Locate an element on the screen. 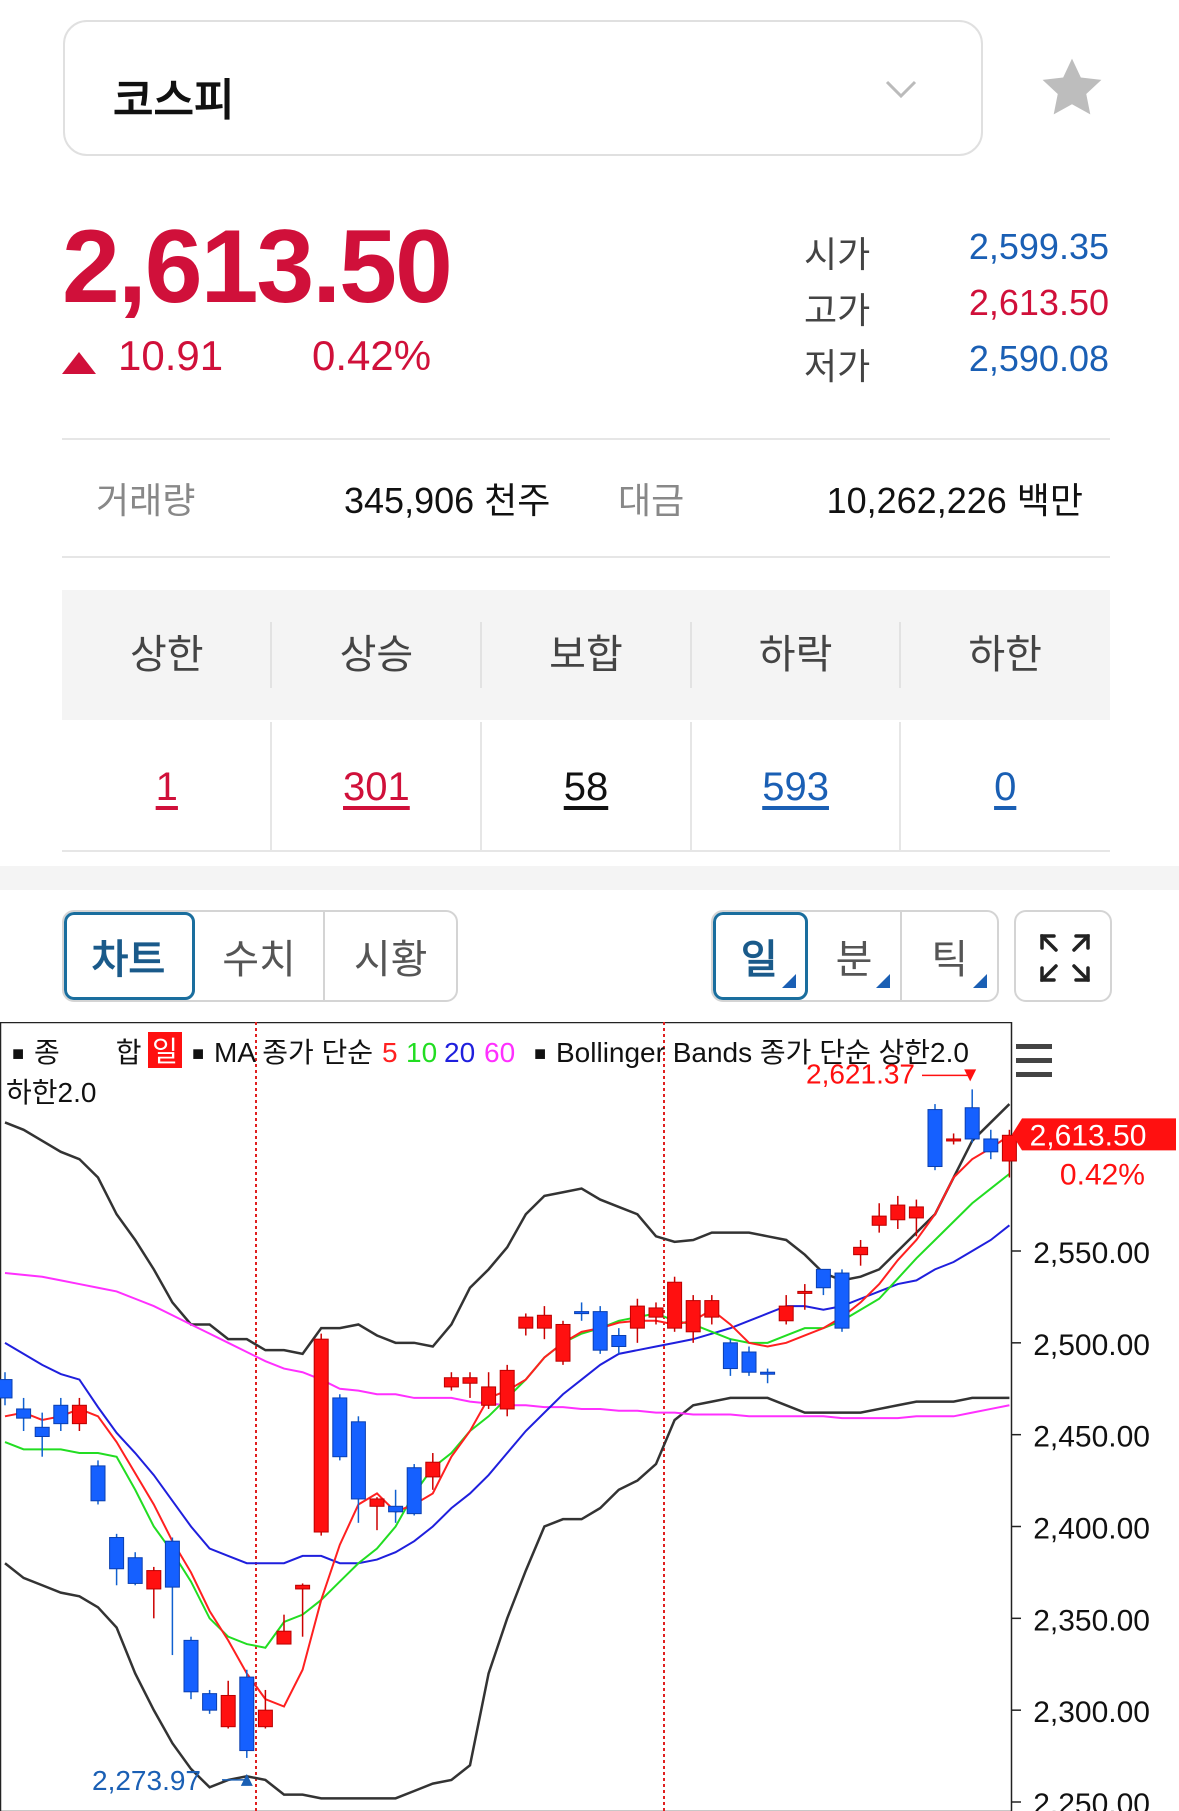 The width and height of the screenshot is (1179, 1811). tab-daily: 일 is located at coordinates (760, 956).